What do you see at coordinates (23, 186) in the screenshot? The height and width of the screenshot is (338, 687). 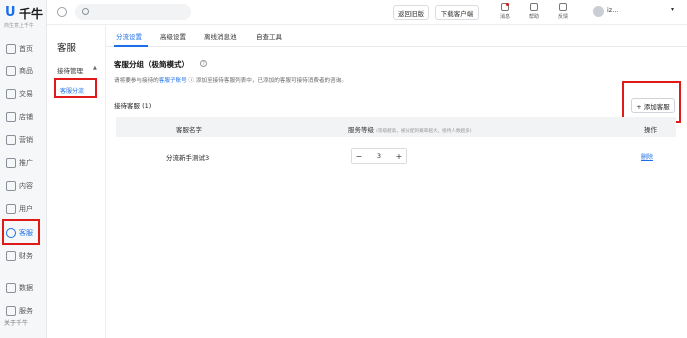 I see `rail-item-content: 内容` at bounding box center [23, 186].